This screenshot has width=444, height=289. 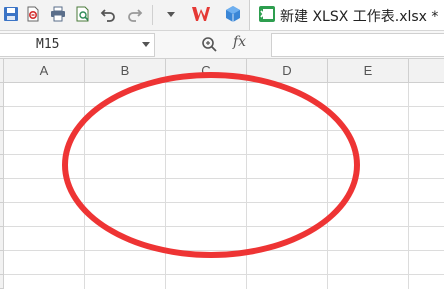 I want to click on document-tab: 新建 XLSX 工作表.xlsx *, so click(x=346, y=15).